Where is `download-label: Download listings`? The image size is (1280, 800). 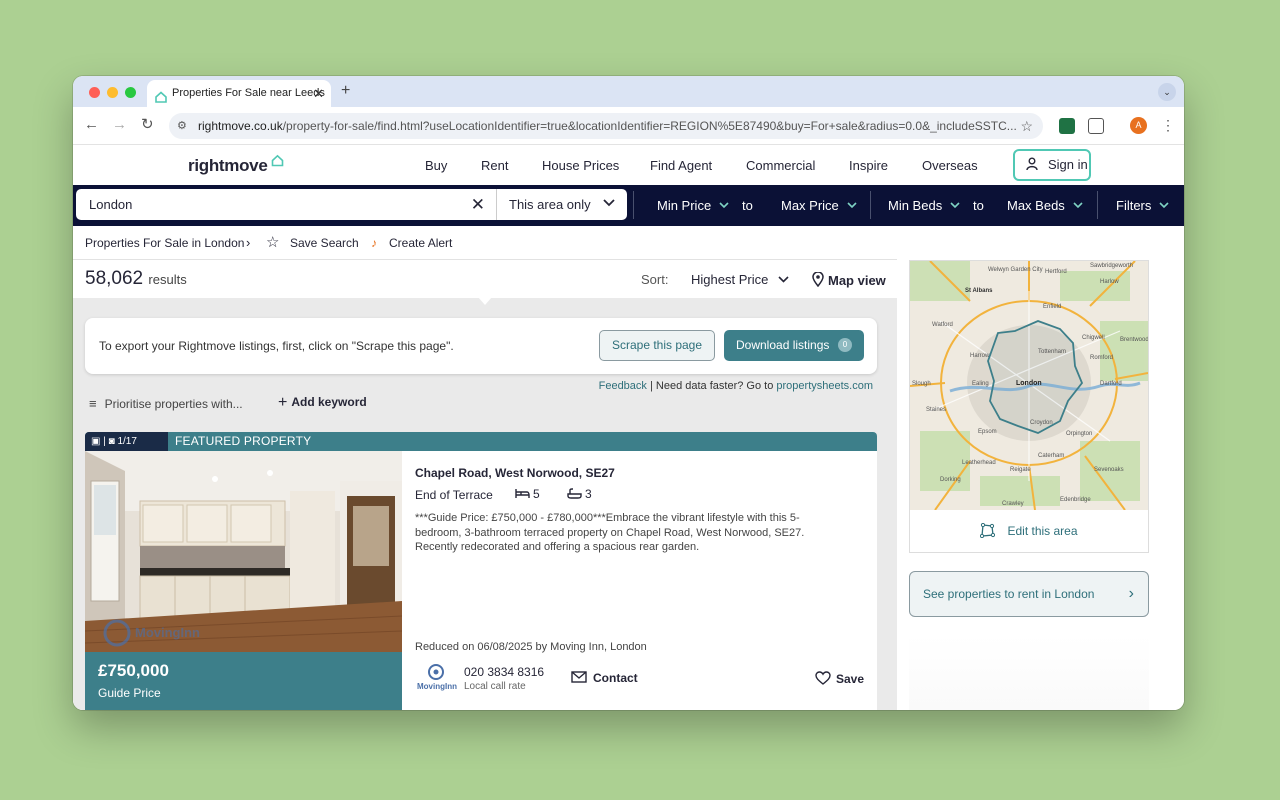
download-label: Download listings is located at coordinates (783, 345).